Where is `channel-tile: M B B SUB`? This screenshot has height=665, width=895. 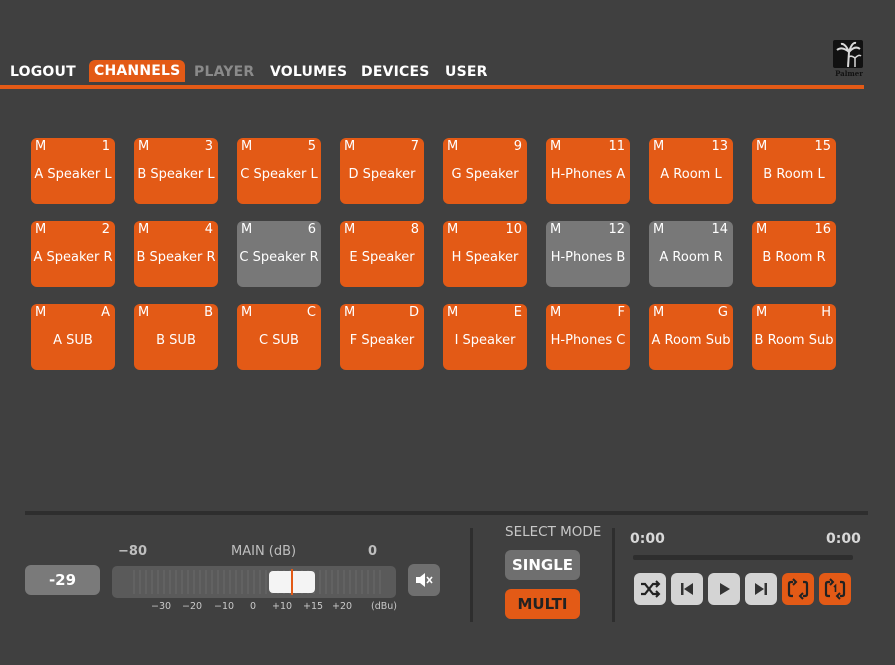
channel-tile: M B B SUB is located at coordinates (176, 337).